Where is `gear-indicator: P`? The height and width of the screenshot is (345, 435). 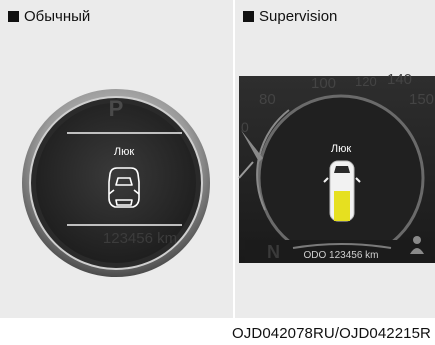 gear-indicator: P is located at coordinates (116, 108).